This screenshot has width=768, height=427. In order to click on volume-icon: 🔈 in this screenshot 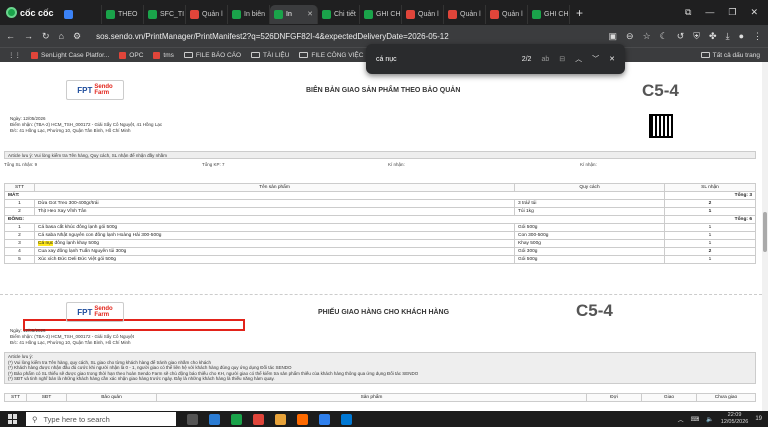, I will do `click(709, 419)`.